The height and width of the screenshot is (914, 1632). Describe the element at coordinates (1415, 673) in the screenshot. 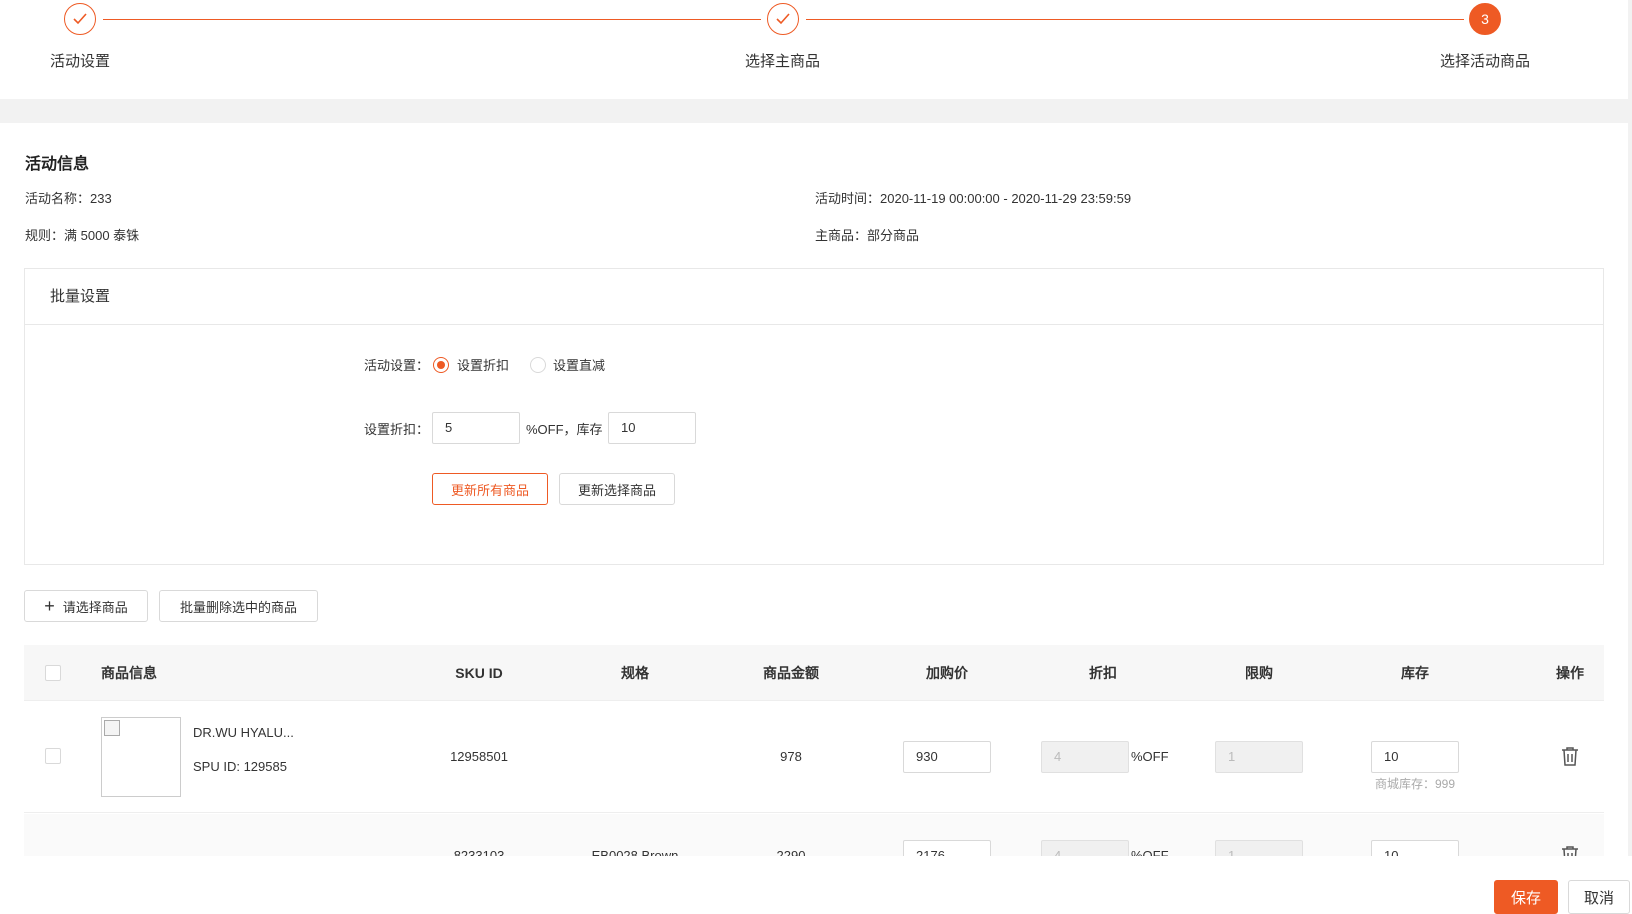

I see `col-stock: 库存` at that location.